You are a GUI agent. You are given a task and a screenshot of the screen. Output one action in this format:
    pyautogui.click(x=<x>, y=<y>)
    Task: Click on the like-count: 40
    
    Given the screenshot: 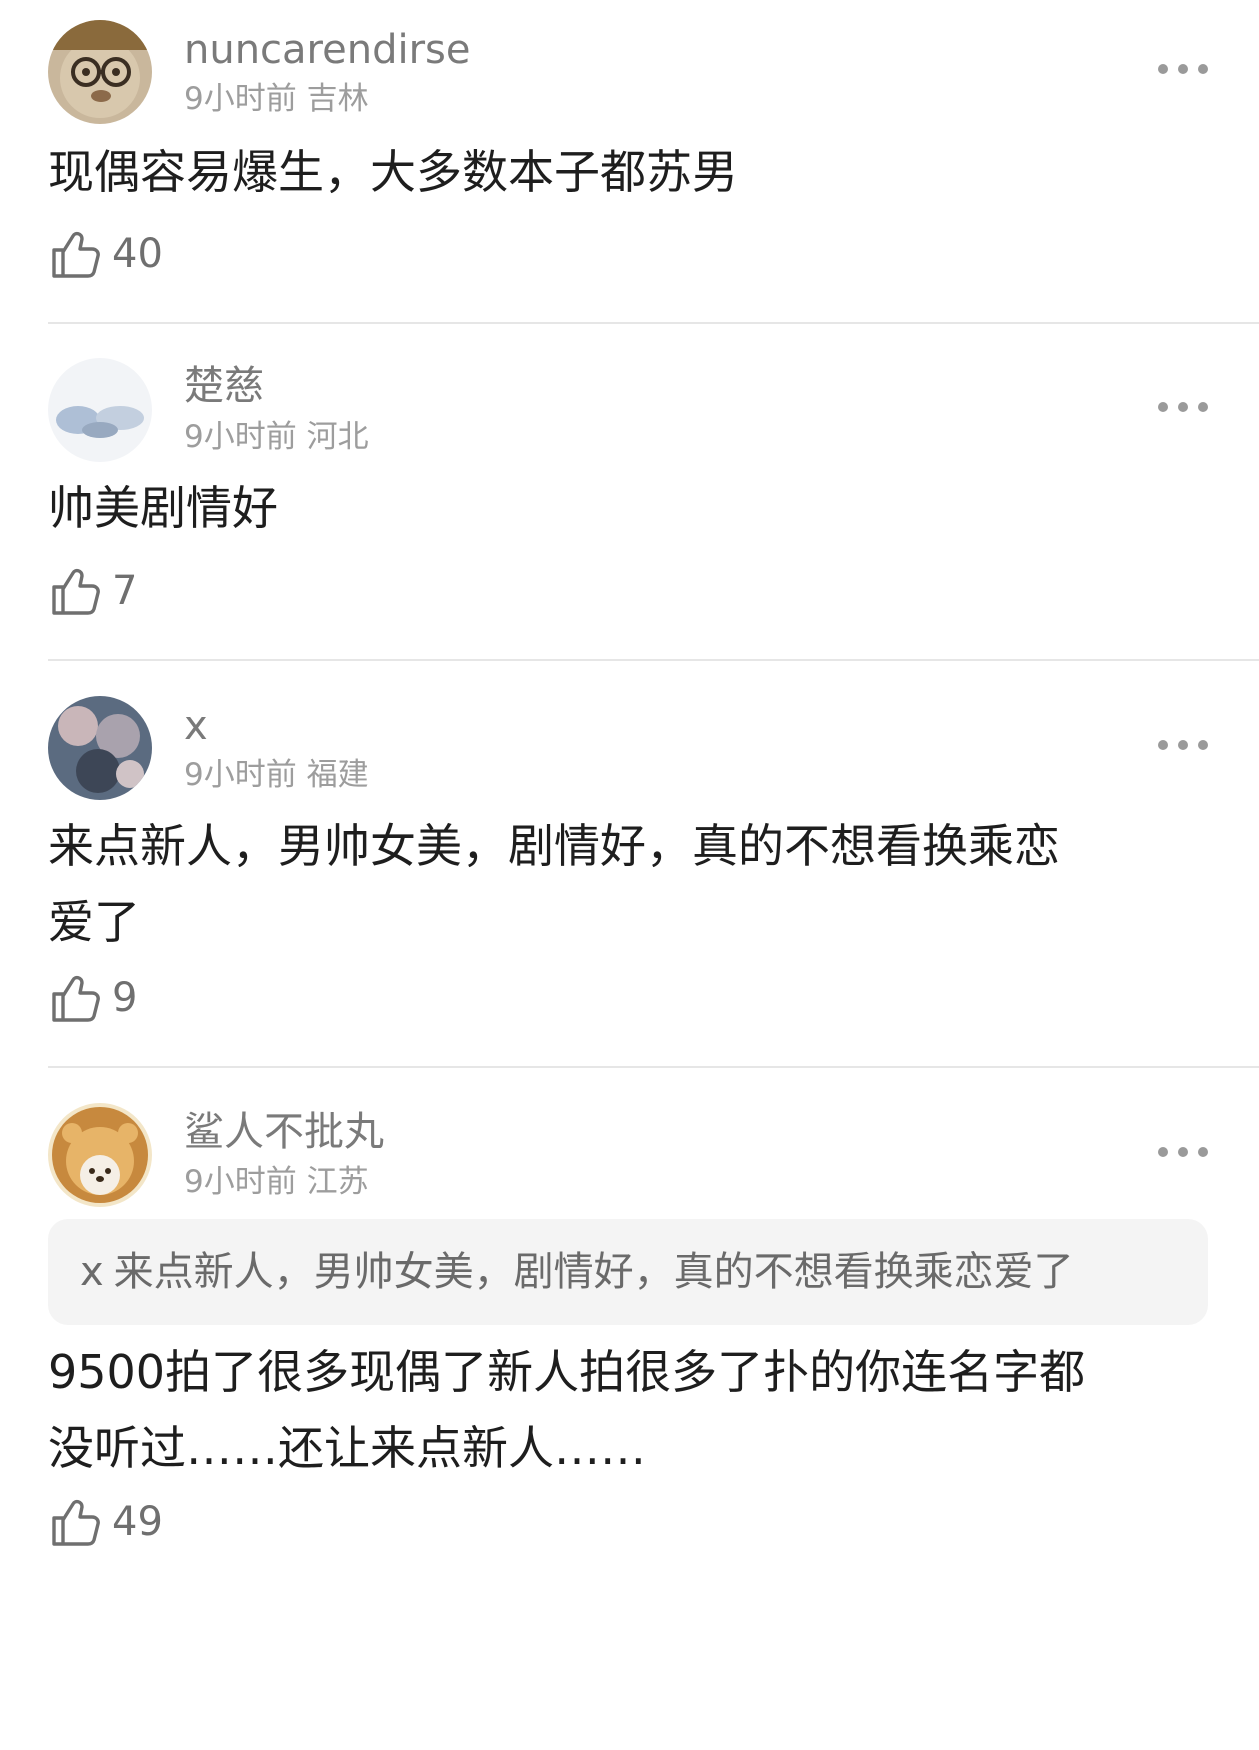 What is the action you would take?
    pyautogui.click(x=137, y=254)
    